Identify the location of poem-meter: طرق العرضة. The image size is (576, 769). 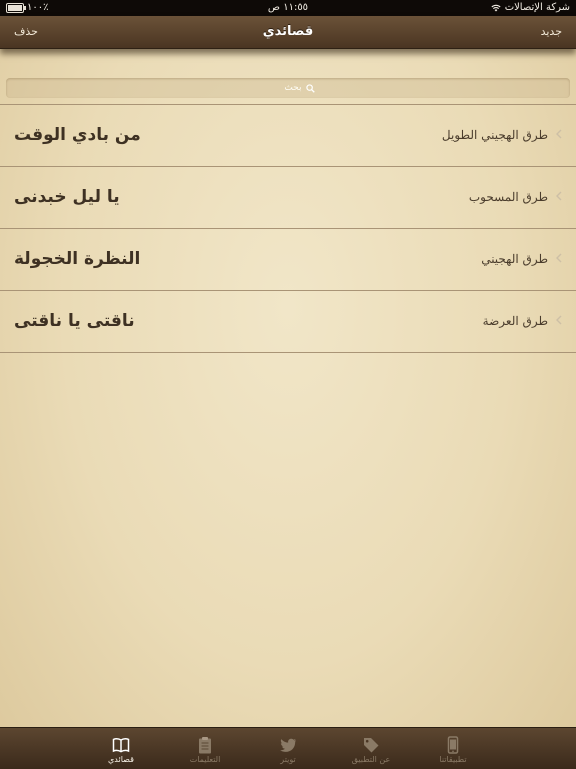
(515, 321).